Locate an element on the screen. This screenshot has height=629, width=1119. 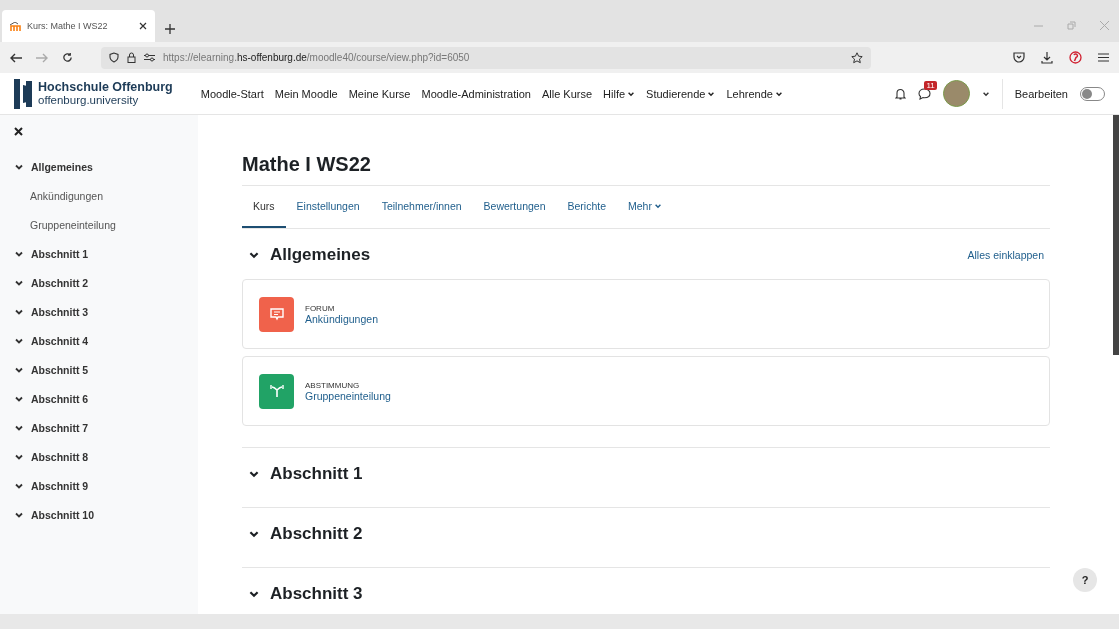
plus-icon is located at coordinates (170, 29).